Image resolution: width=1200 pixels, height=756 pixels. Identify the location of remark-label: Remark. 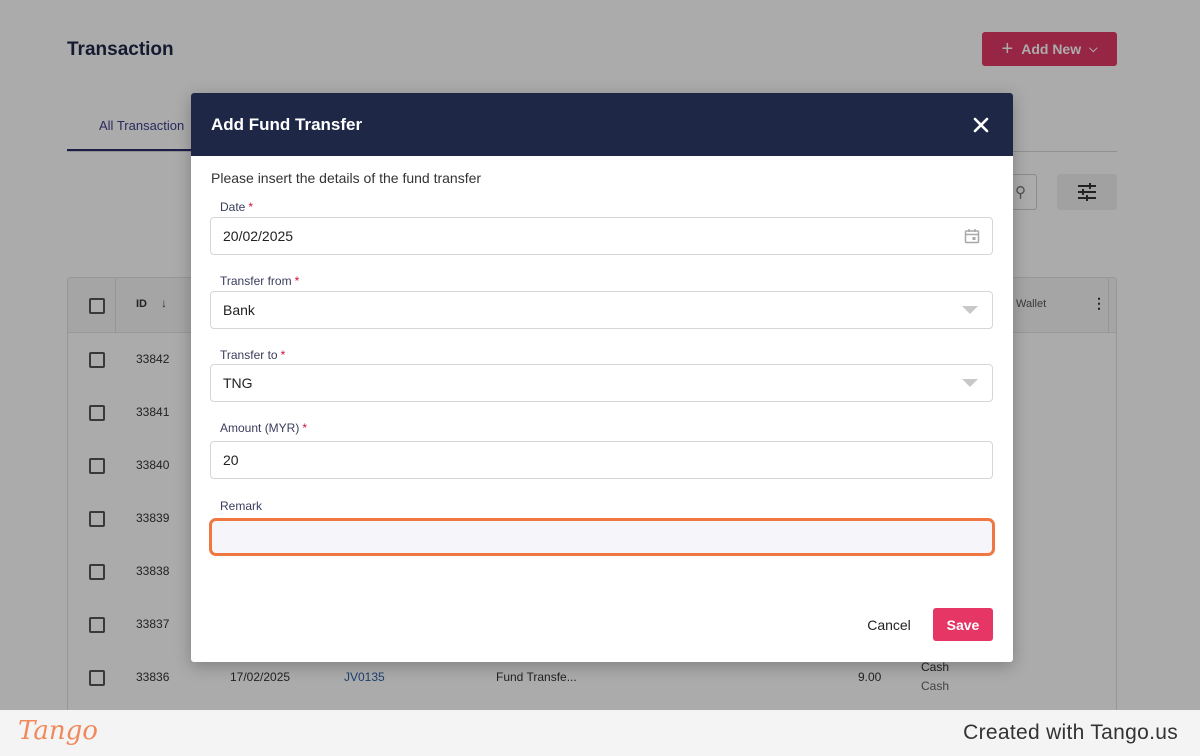
(241, 506).